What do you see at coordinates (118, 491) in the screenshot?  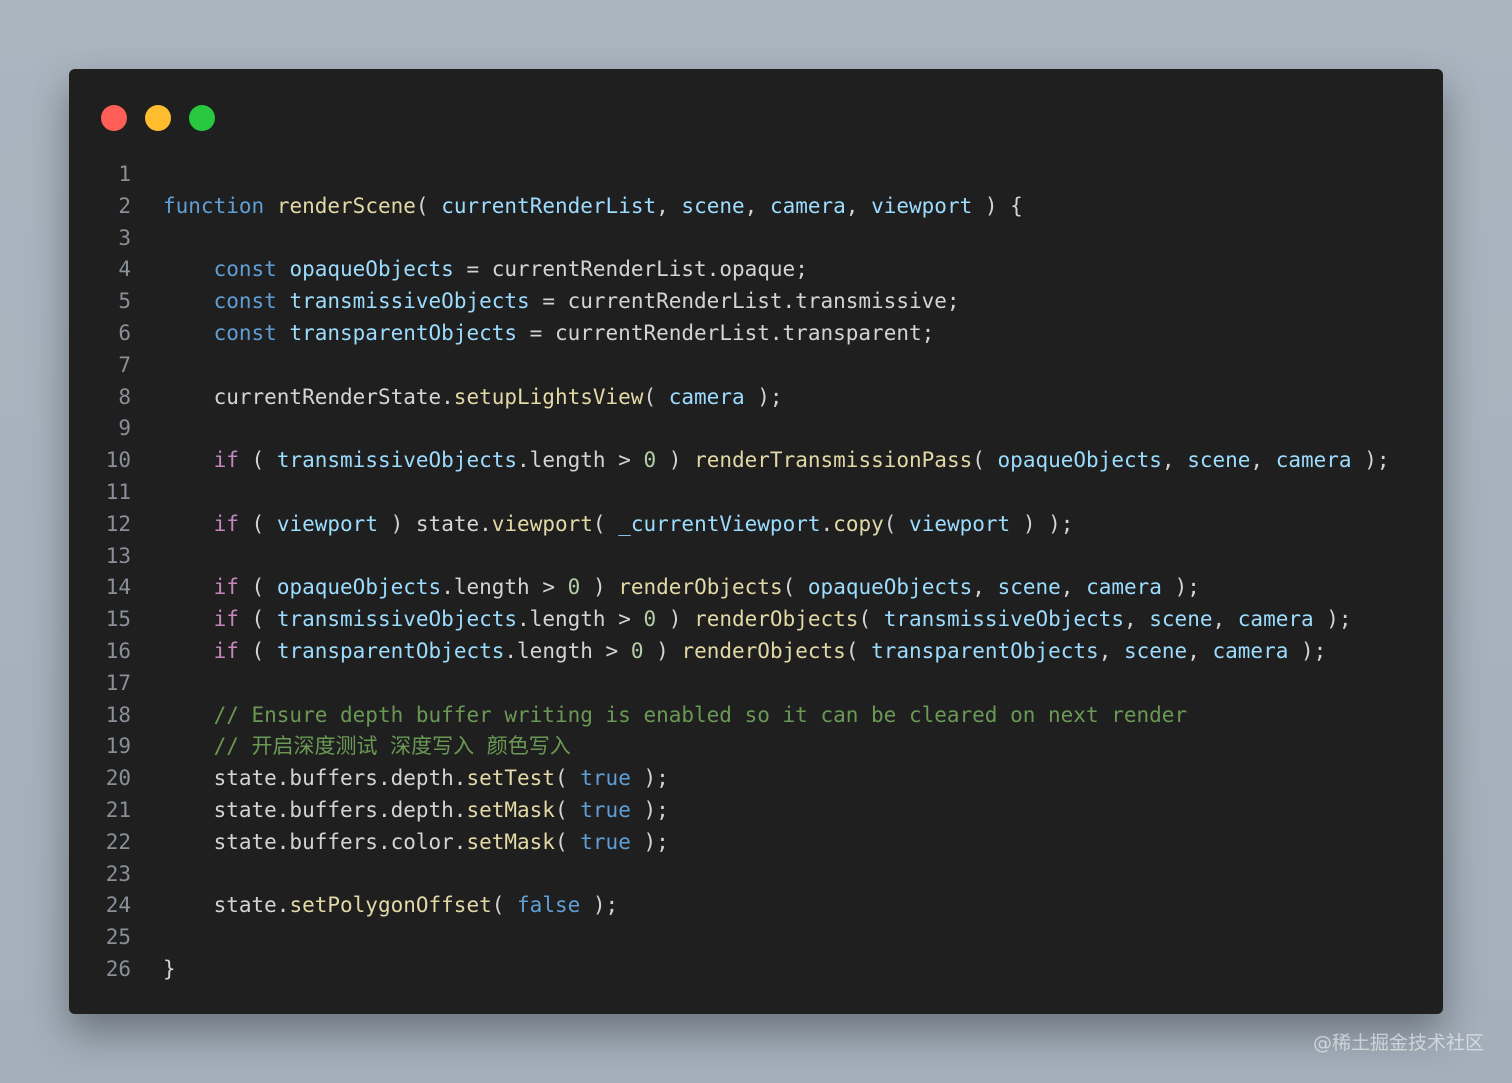 I see `line-number: 11` at bounding box center [118, 491].